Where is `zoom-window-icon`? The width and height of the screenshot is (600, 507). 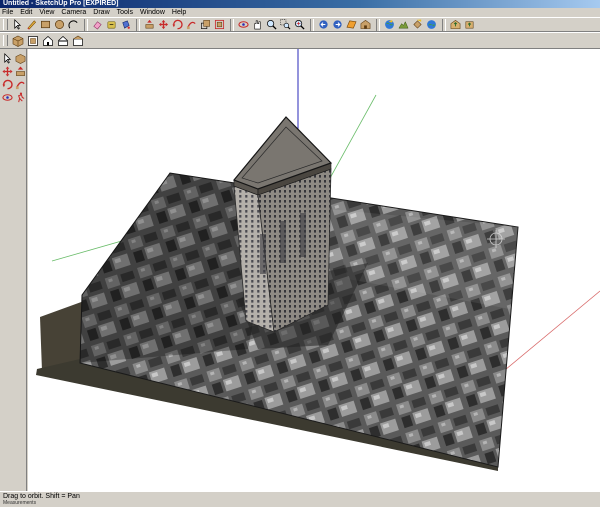
zoom-window-icon is located at coordinates (285, 24).